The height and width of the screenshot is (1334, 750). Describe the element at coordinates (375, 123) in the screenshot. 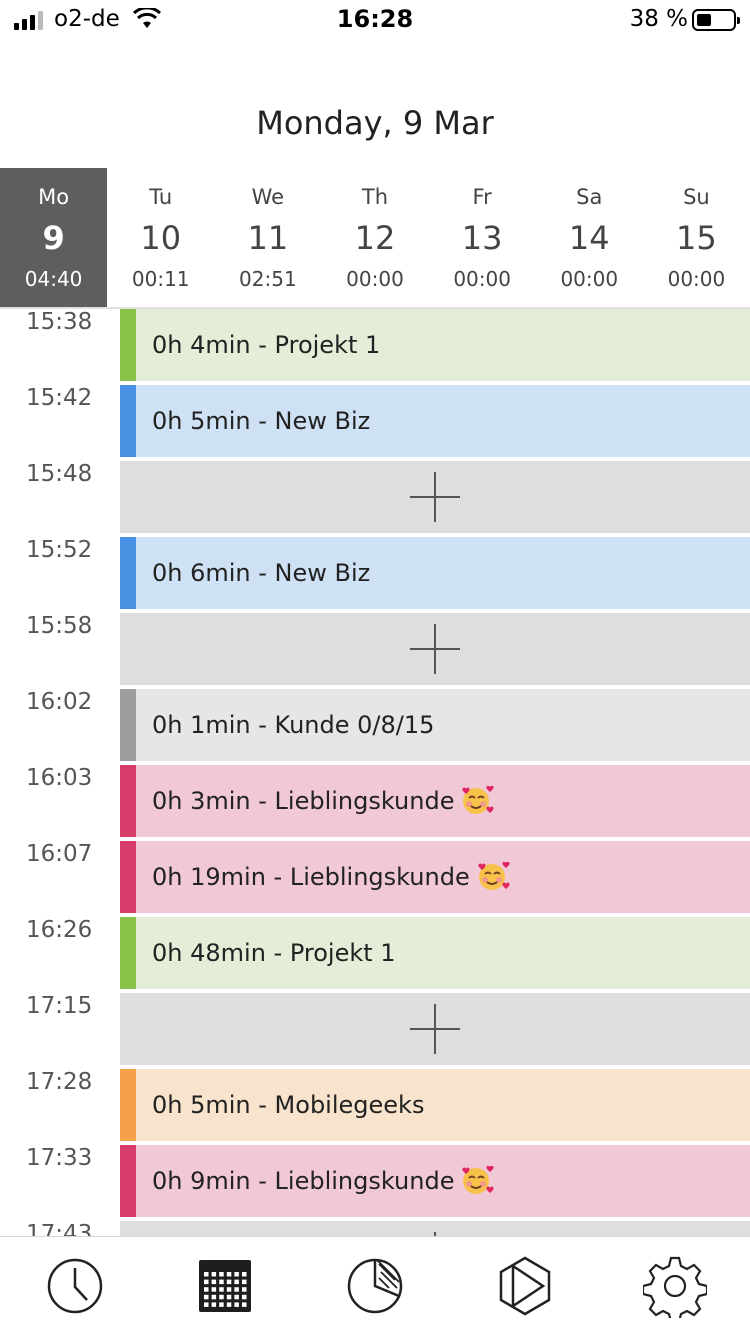

I see `page-title: Monday, 9 Mar` at that location.